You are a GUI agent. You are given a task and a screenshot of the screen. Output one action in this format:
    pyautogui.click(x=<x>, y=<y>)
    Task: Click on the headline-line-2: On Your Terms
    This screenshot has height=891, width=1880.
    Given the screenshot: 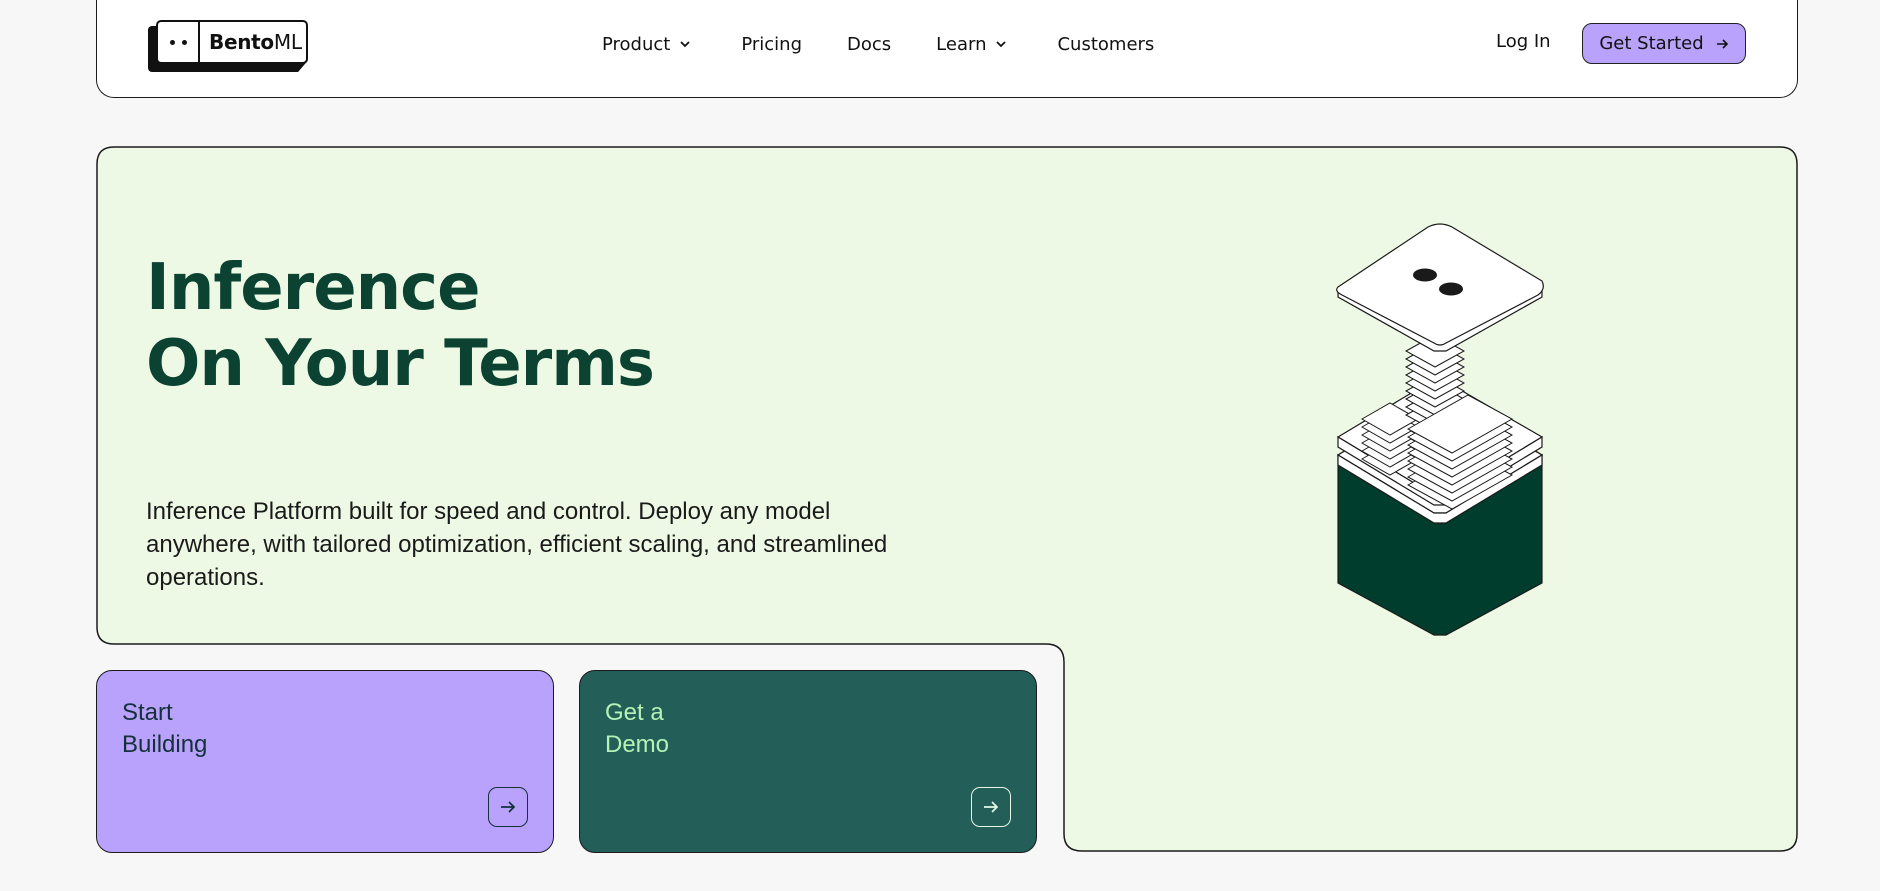 What is the action you would take?
    pyautogui.click(x=400, y=364)
    